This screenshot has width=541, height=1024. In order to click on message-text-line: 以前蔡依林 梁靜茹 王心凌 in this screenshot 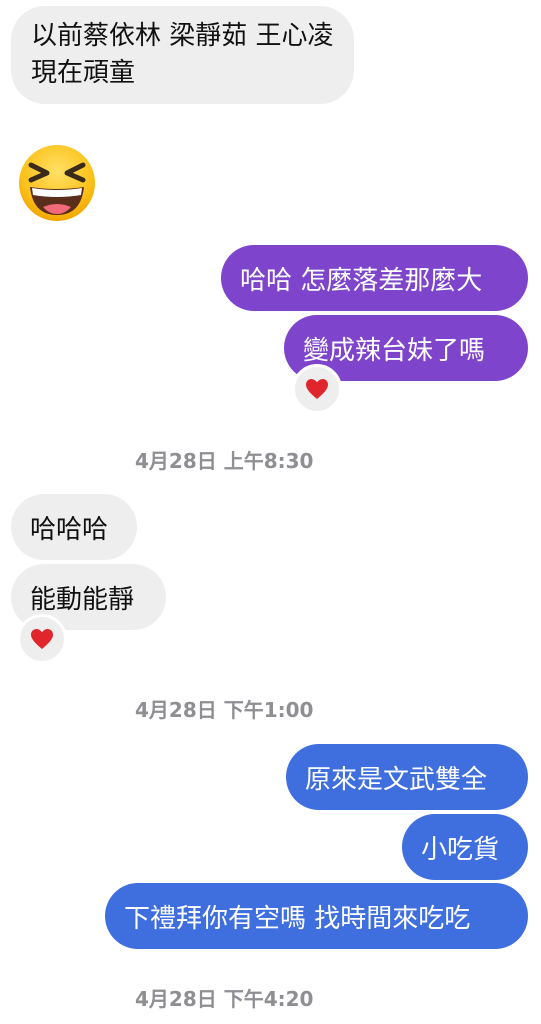, I will do `click(182, 36)`.